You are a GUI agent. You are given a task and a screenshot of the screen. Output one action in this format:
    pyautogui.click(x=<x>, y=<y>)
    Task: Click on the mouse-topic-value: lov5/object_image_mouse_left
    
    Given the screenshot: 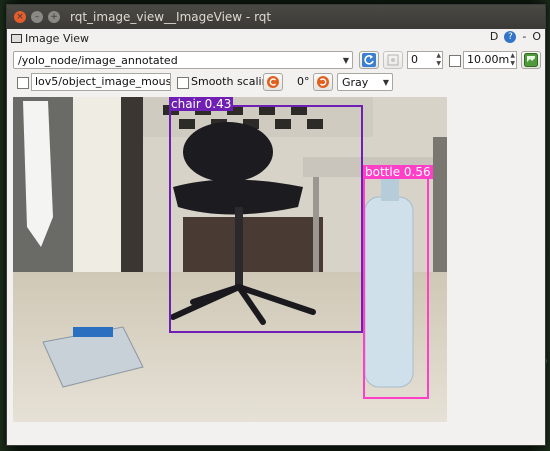 What is the action you would take?
    pyautogui.click(x=103, y=81)
    